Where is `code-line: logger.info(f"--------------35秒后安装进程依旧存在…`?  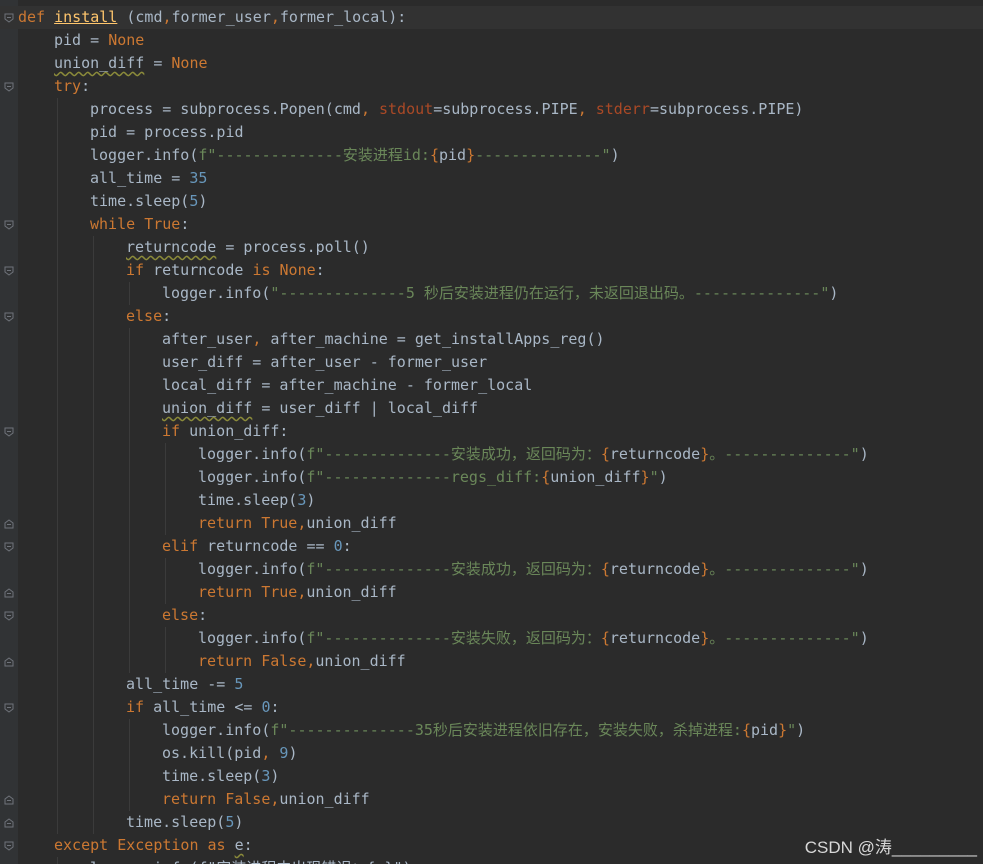 code-line: logger.info(f"--------------35秒后安装进程依旧存在… is located at coordinates (491, 730).